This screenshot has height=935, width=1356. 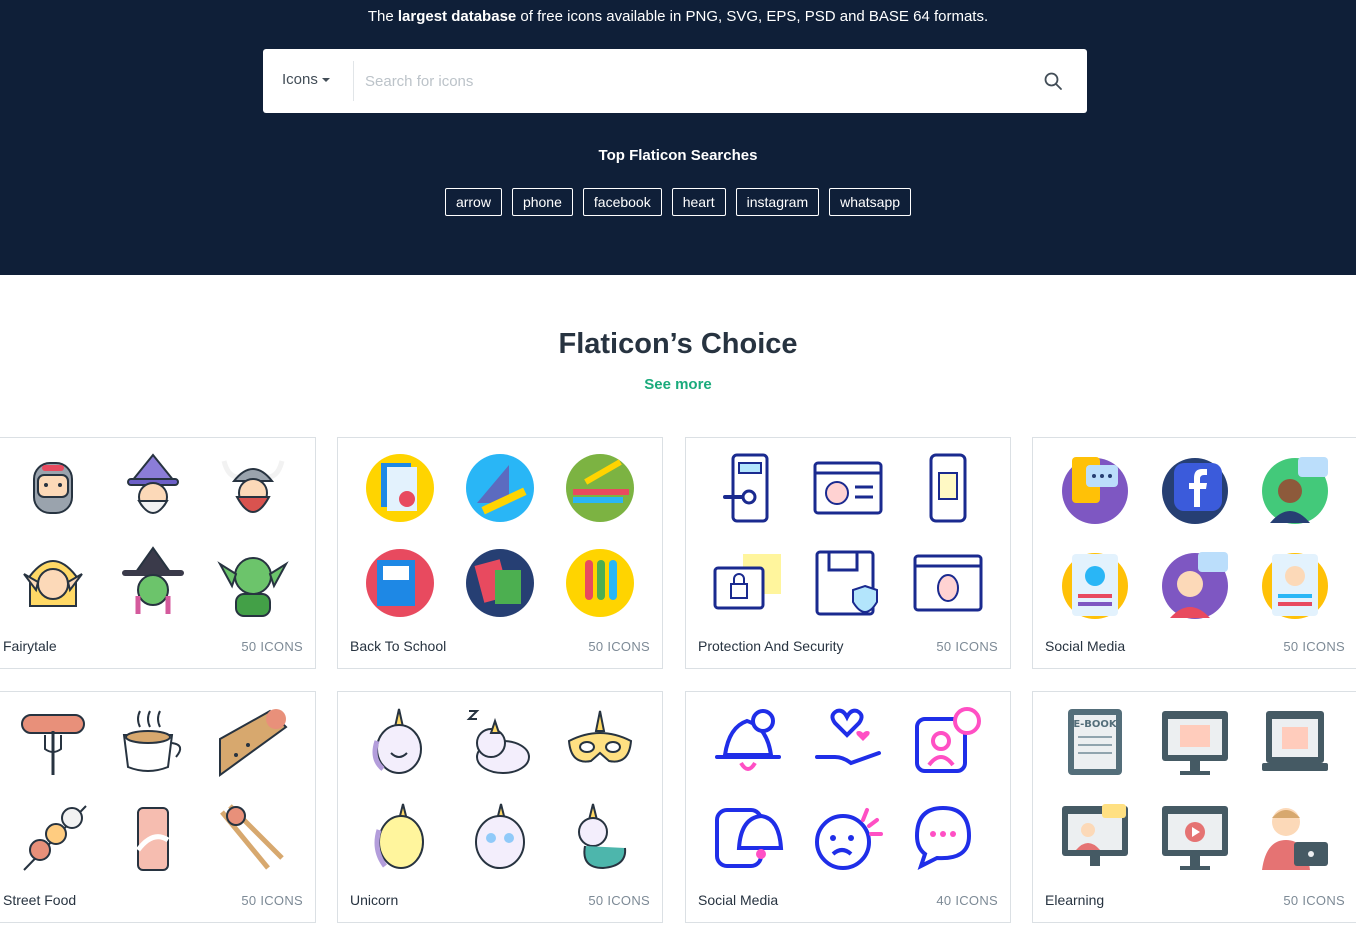 I want to click on laptop-book-icon, so click(x=1295, y=741).